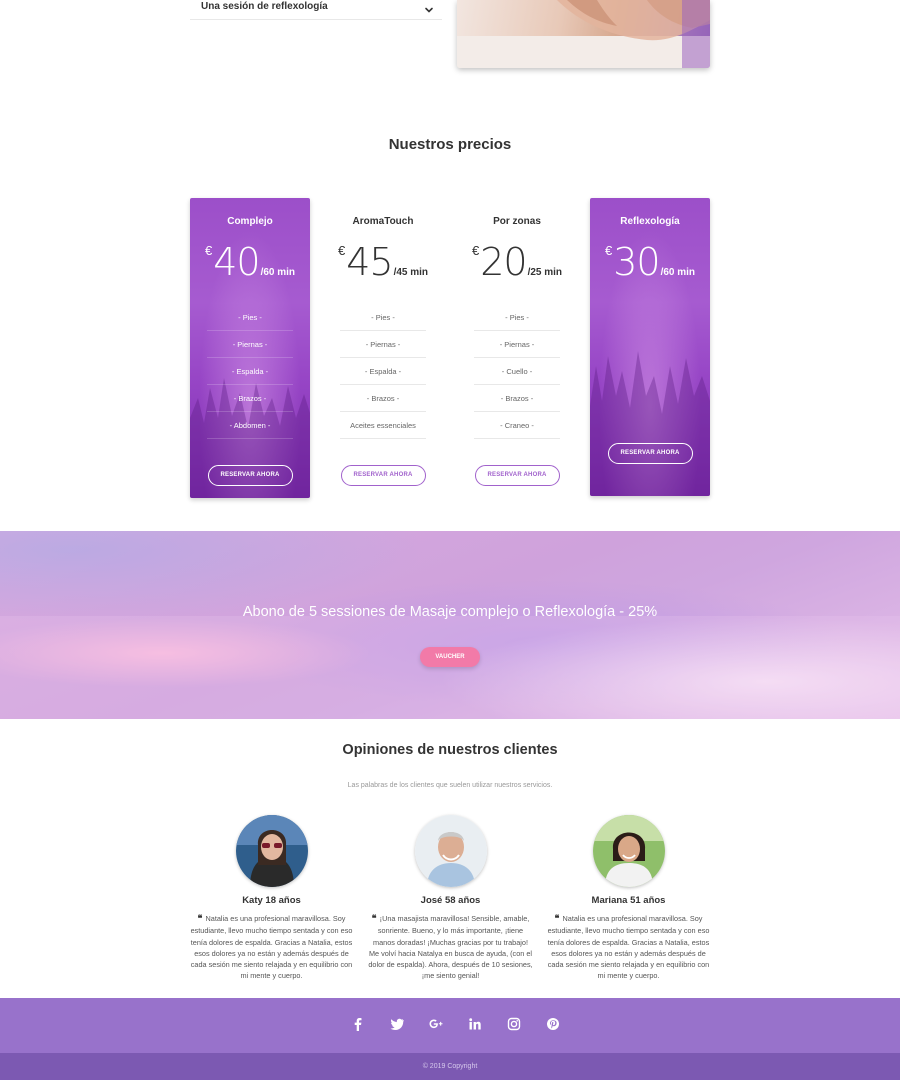  I want to click on avatar-katy, so click(271, 851).